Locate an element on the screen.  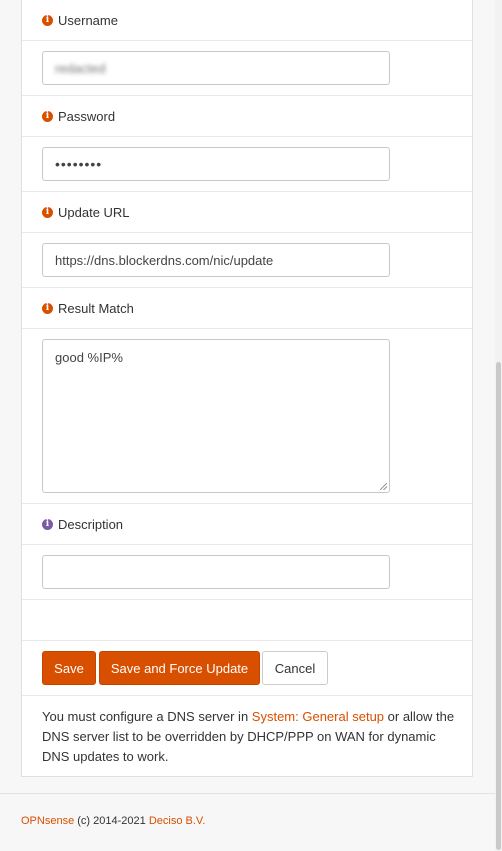
description-label: Description is located at coordinates (91, 524).